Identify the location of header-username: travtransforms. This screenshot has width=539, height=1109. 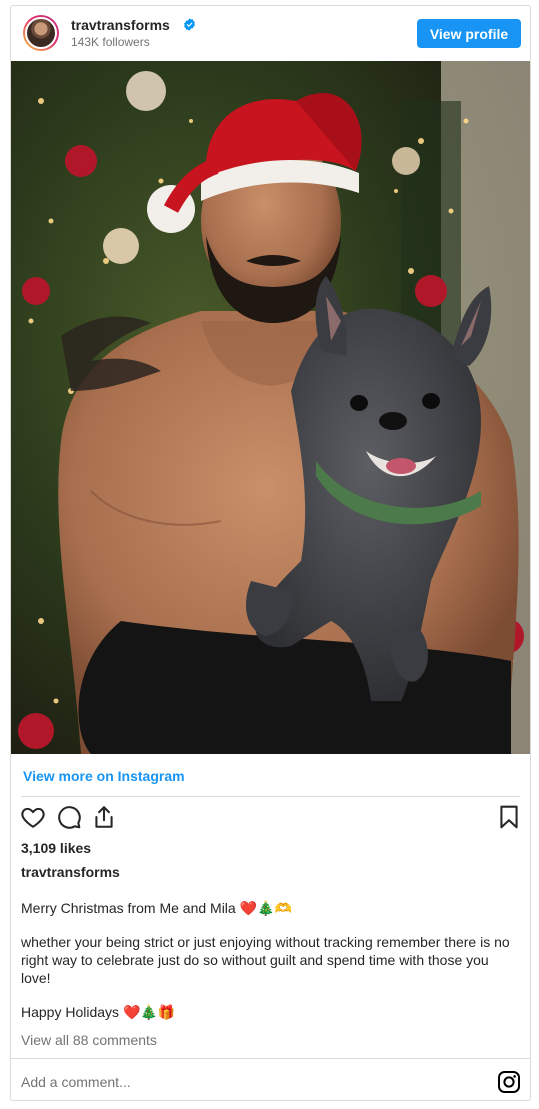
(120, 25).